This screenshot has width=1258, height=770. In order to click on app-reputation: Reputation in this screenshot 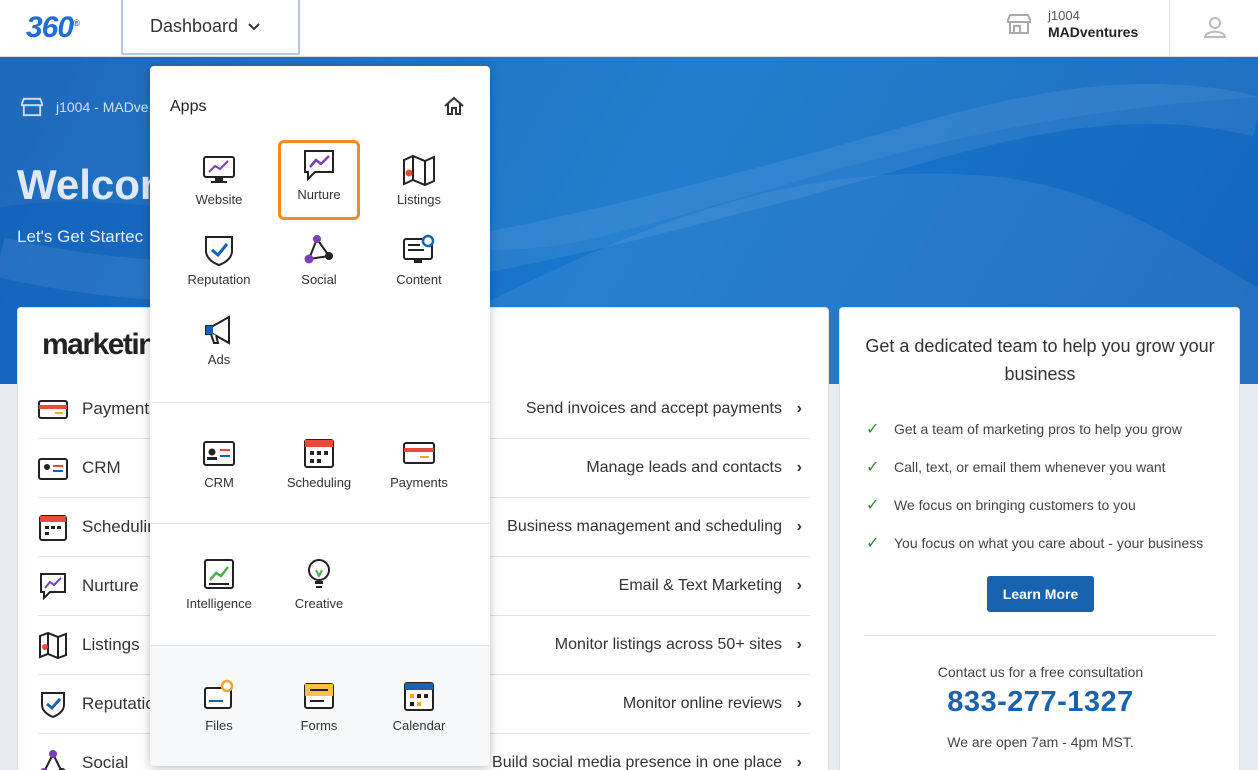, I will do `click(219, 266)`.